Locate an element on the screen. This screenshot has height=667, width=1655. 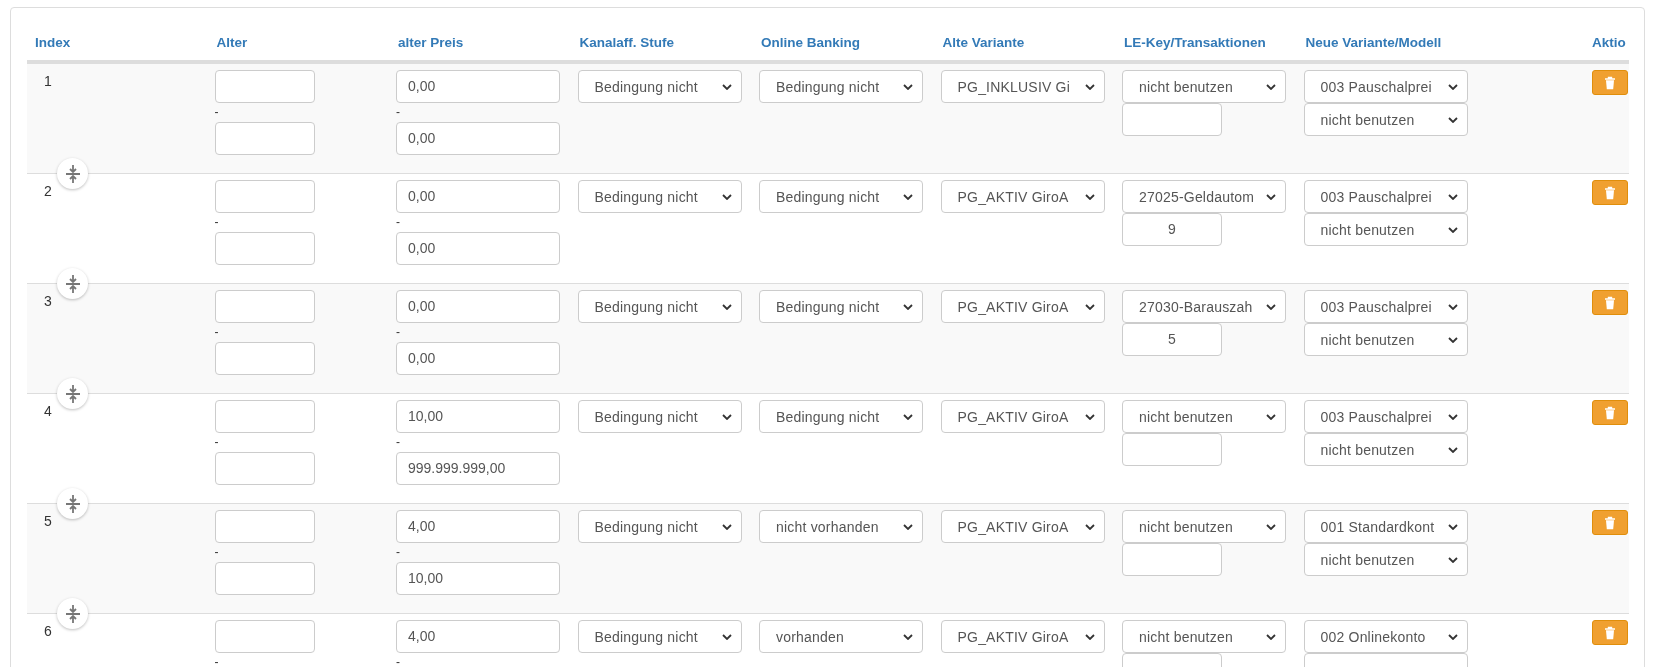
input-field: 999.999.999,00 is located at coordinates (478, 468).